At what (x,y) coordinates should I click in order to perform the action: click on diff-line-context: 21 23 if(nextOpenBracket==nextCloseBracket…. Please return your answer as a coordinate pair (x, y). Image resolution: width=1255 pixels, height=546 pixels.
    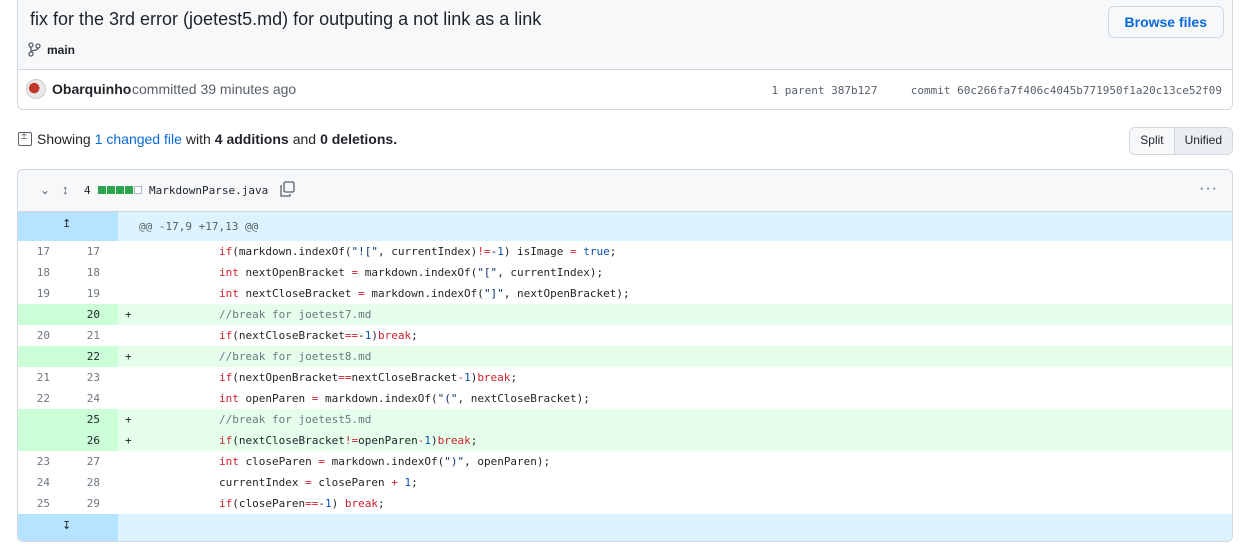
    Looking at the image, I should click on (625, 377).